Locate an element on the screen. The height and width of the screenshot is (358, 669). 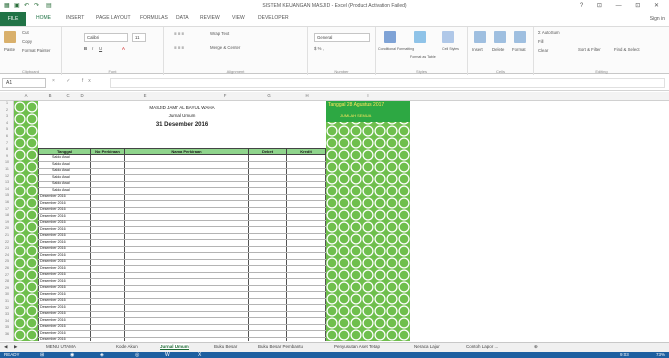
row-header: 11 is located at coordinates (7, 169).